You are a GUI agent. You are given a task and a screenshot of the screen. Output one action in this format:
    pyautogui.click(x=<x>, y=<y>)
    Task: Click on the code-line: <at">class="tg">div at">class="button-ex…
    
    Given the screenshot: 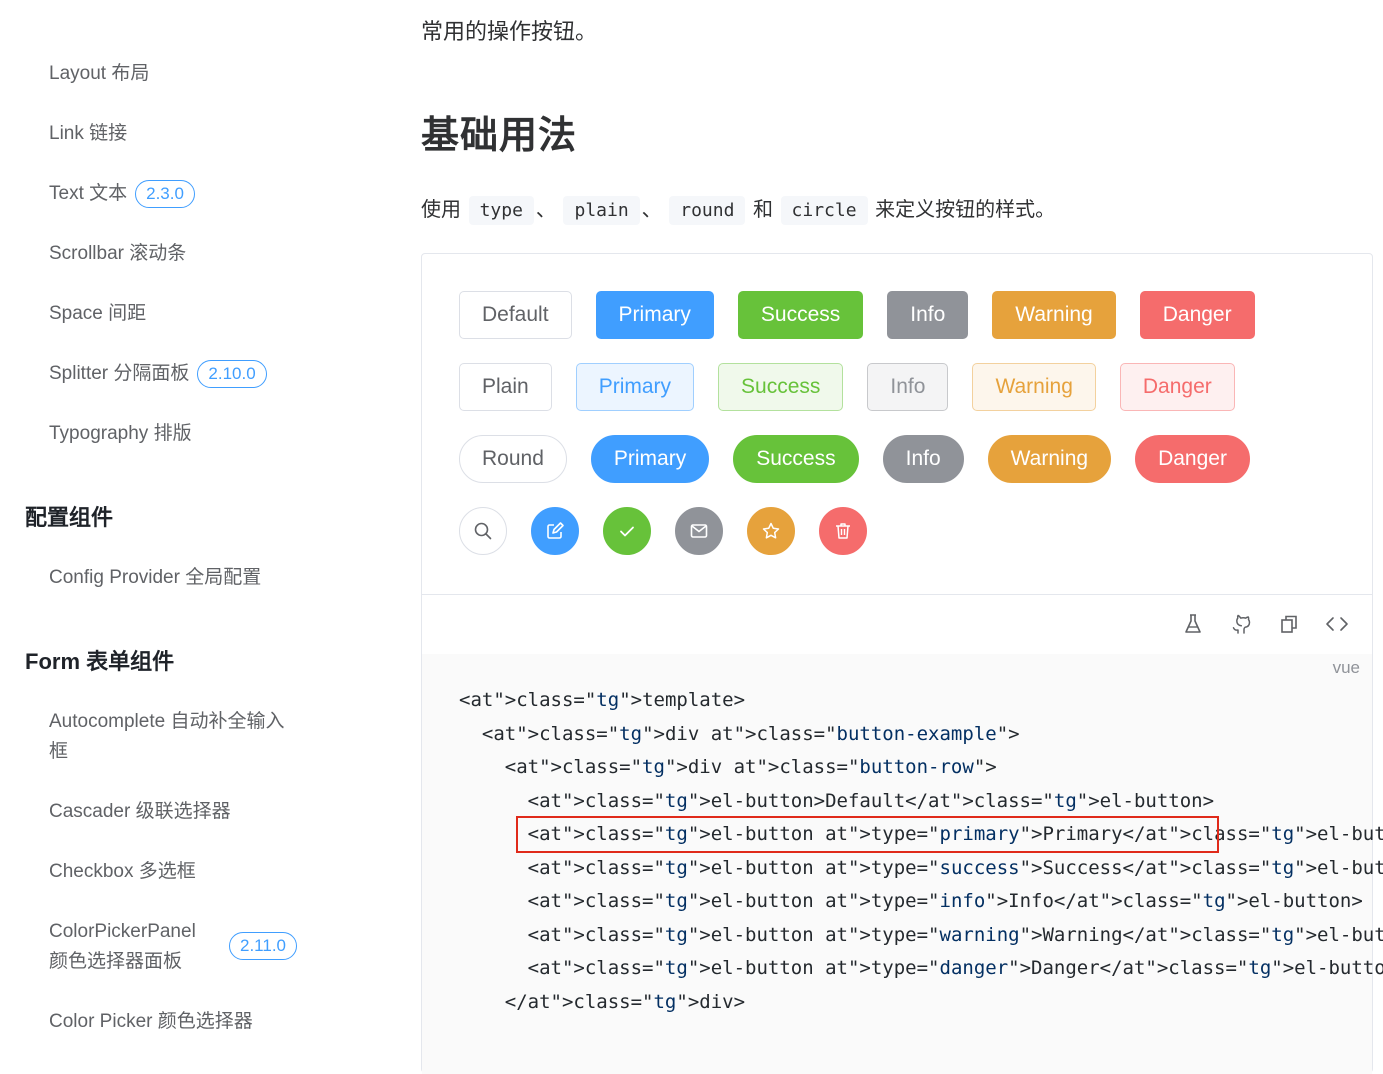 What is the action you would take?
    pyautogui.click(x=739, y=733)
    